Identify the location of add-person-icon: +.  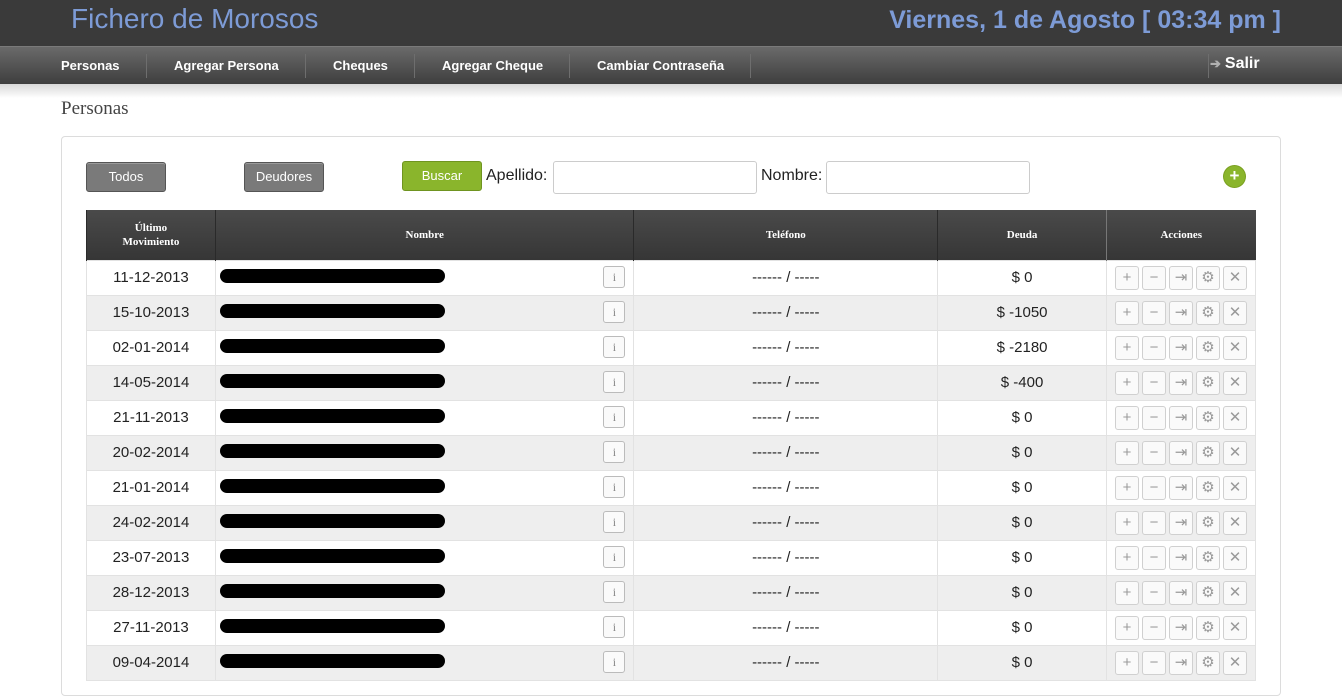
(1234, 176).